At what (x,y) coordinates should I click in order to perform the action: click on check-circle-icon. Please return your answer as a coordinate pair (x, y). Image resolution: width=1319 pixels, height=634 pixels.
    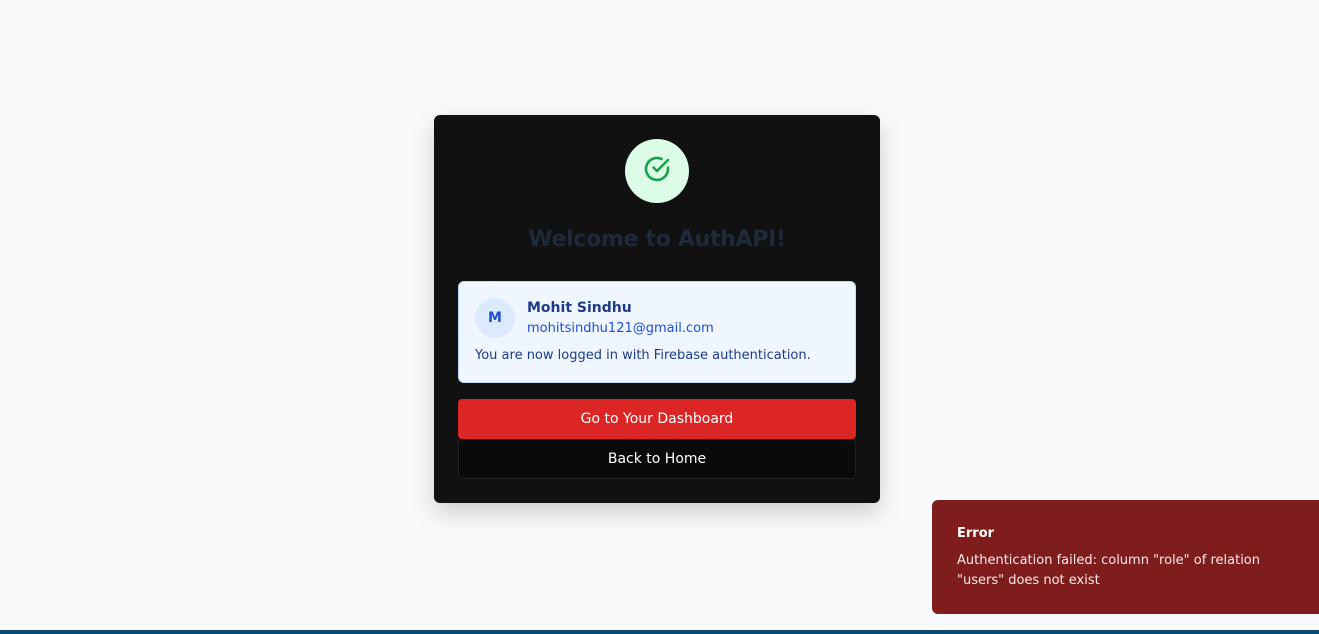
    Looking at the image, I should click on (657, 171).